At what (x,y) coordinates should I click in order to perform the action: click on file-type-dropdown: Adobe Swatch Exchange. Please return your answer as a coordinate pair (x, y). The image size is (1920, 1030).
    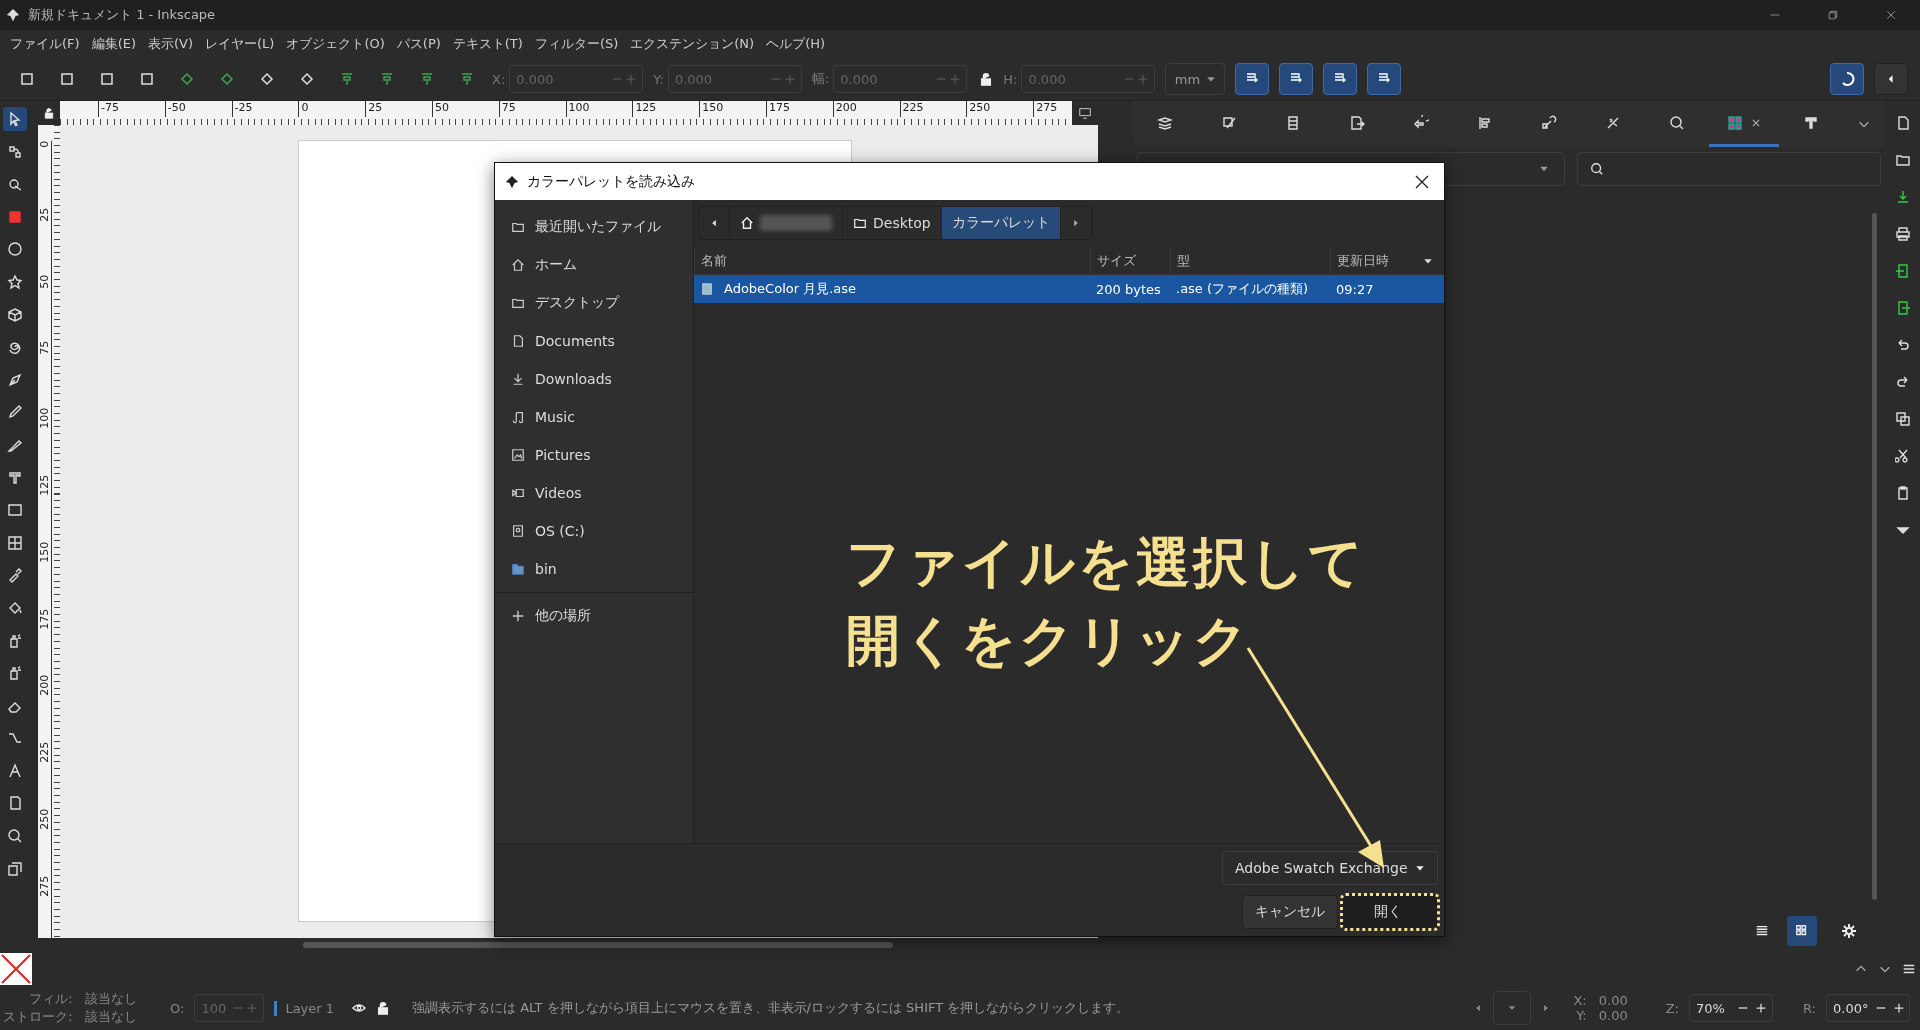
    Looking at the image, I should click on (1330, 868).